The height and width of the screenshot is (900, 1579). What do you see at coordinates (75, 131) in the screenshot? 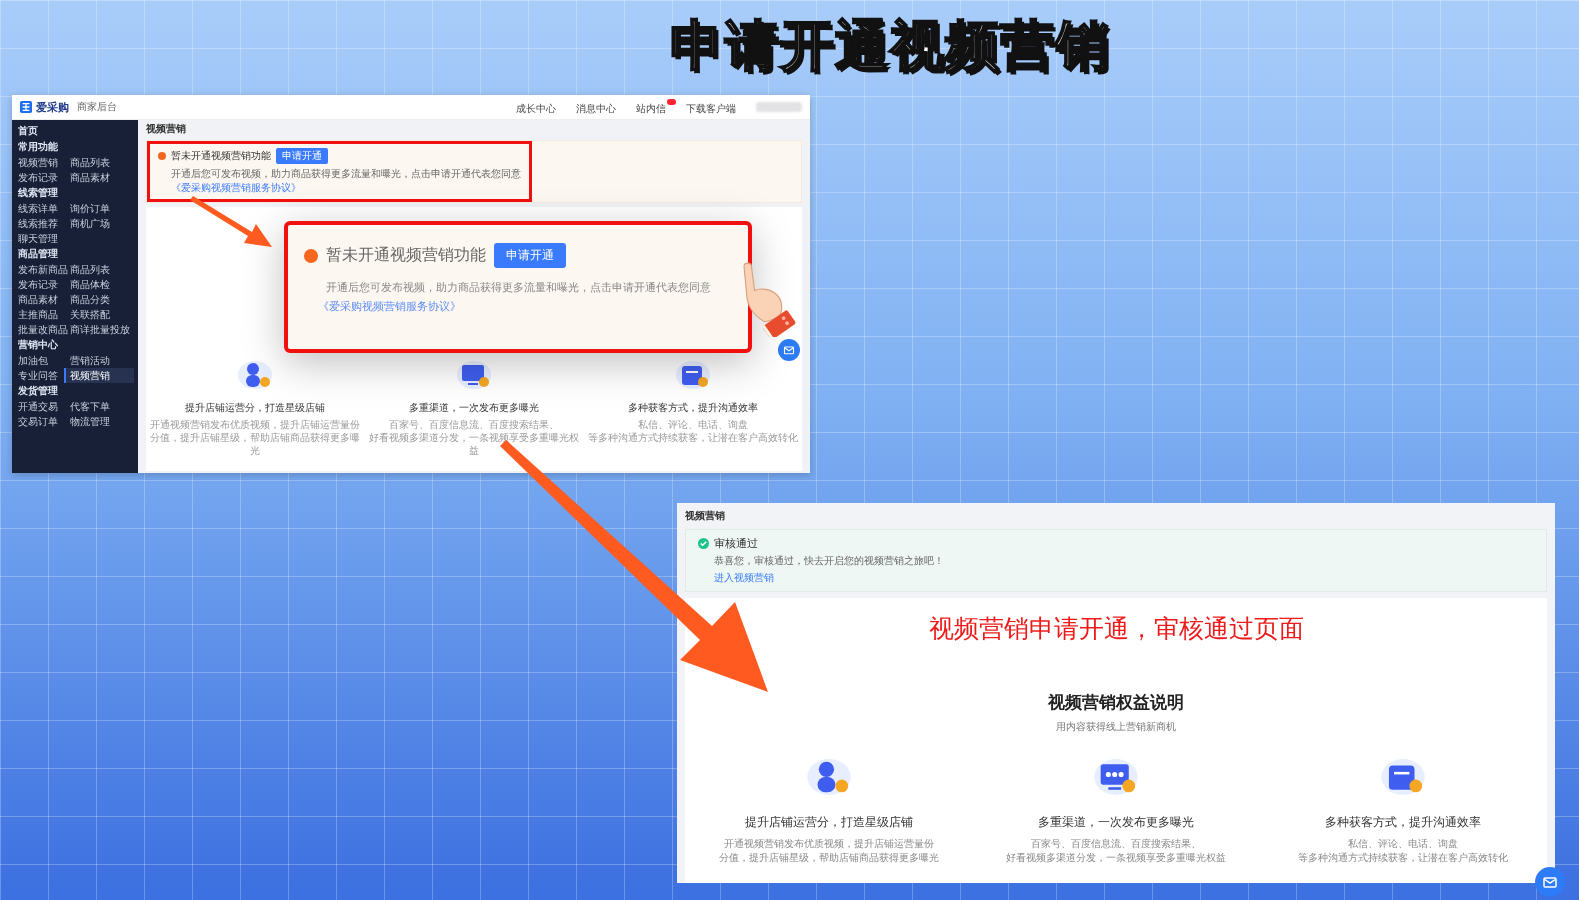
I see `sidebar-item: 首页` at bounding box center [75, 131].